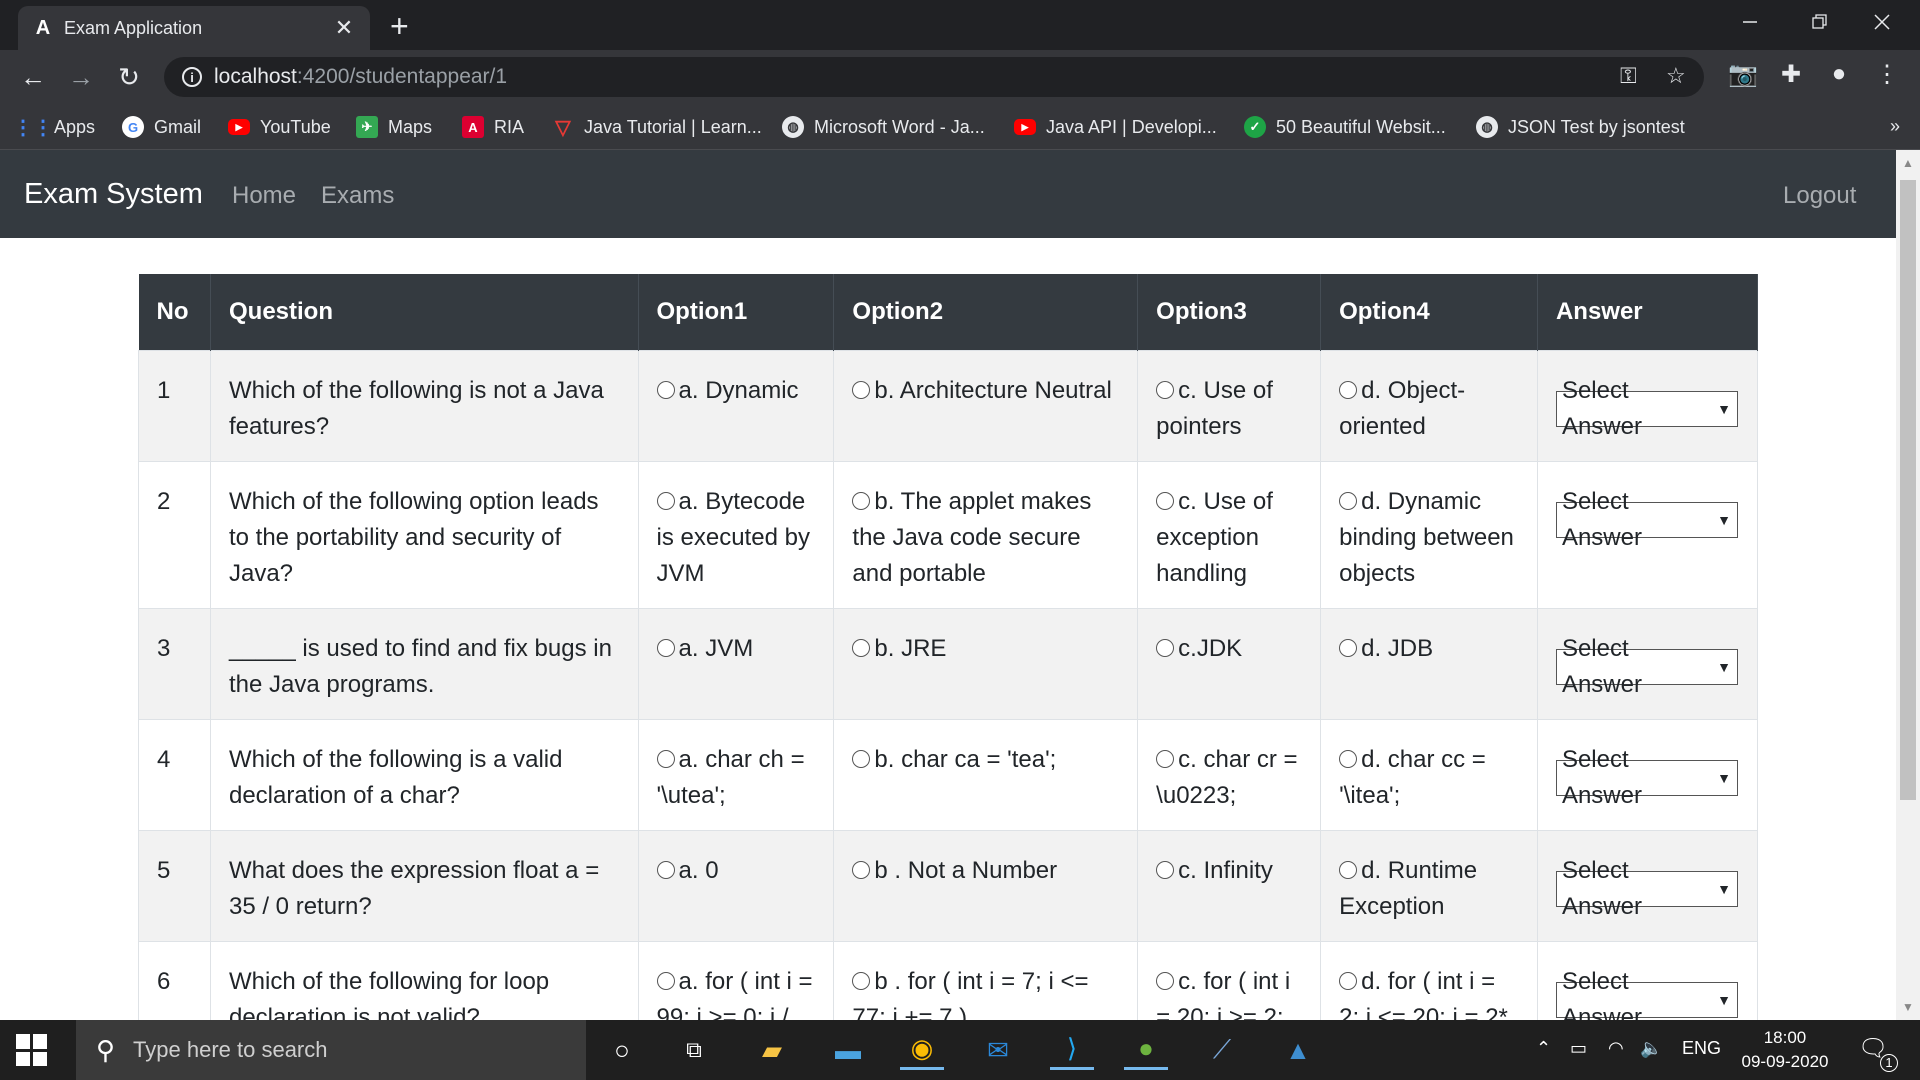  What do you see at coordinates (264, 196) in the screenshot?
I see `nav-home-link: Home` at bounding box center [264, 196].